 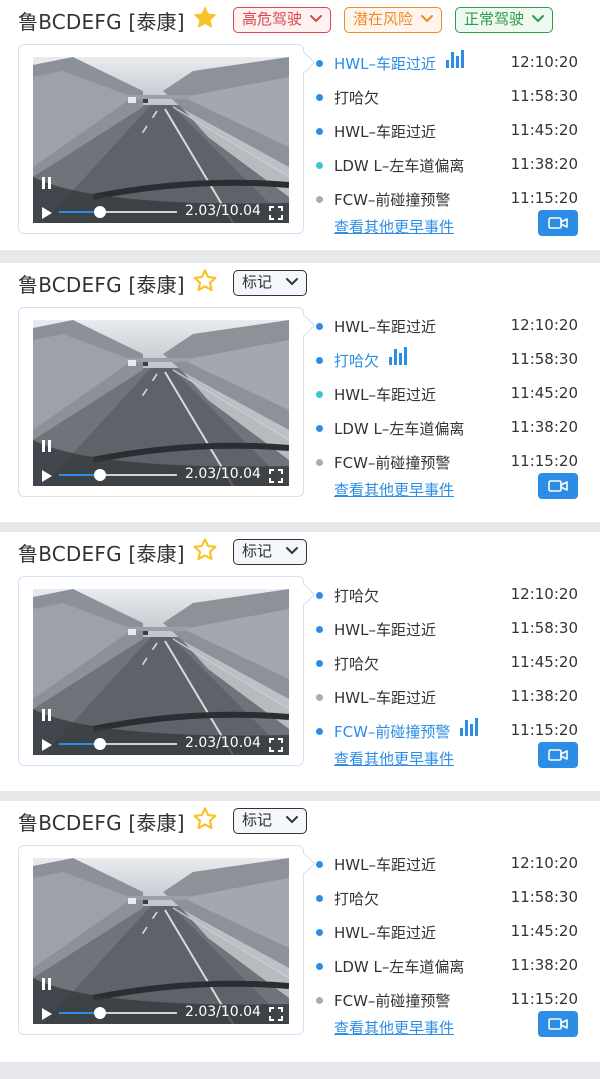 I want to click on vehicle-plate: 鲁BCDEFG [泰康], so click(x=101, y=285).